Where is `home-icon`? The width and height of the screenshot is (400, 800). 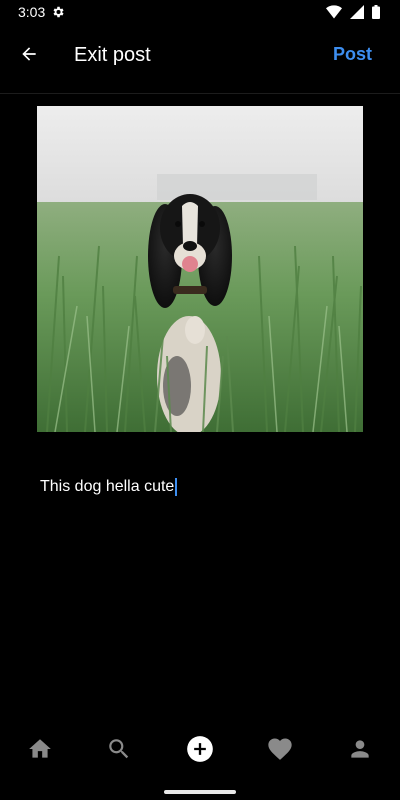 home-icon is located at coordinates (40, 751).